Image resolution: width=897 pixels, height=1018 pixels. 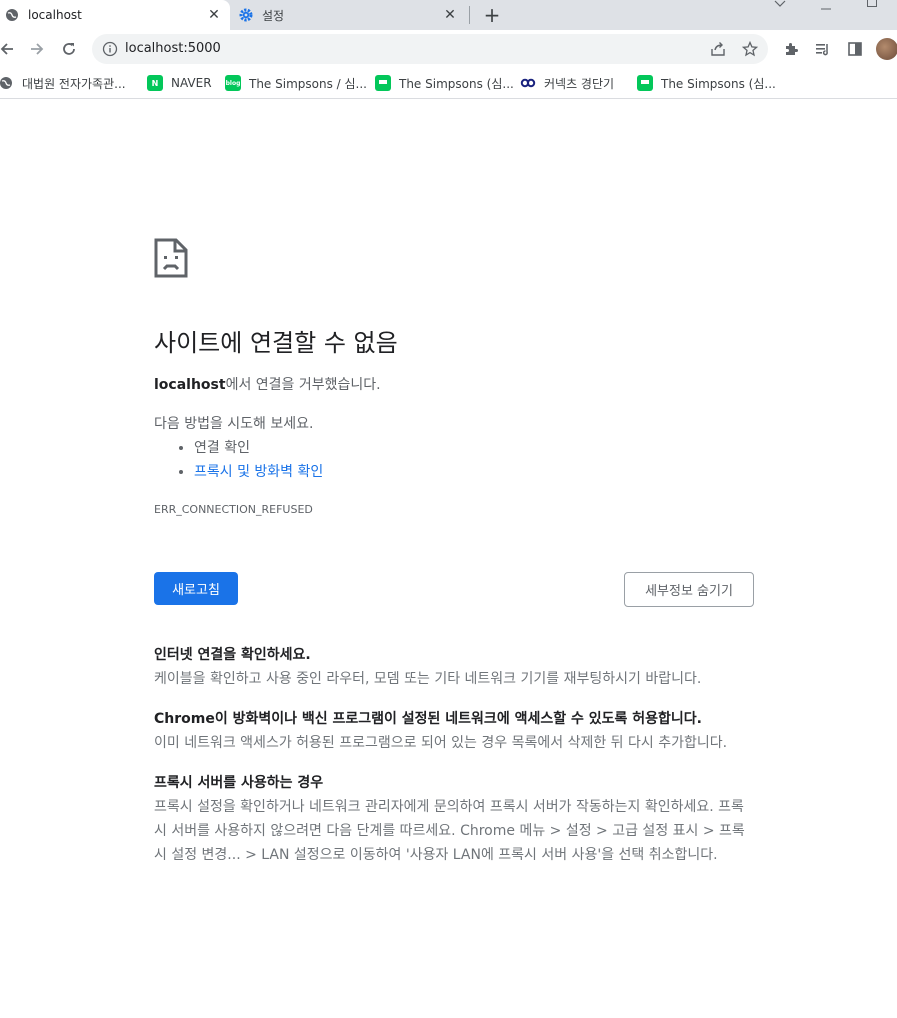 What do you see at coordinates (9, 49) in the screenshot?
I see `back-button` at bounding box center [9, 49].